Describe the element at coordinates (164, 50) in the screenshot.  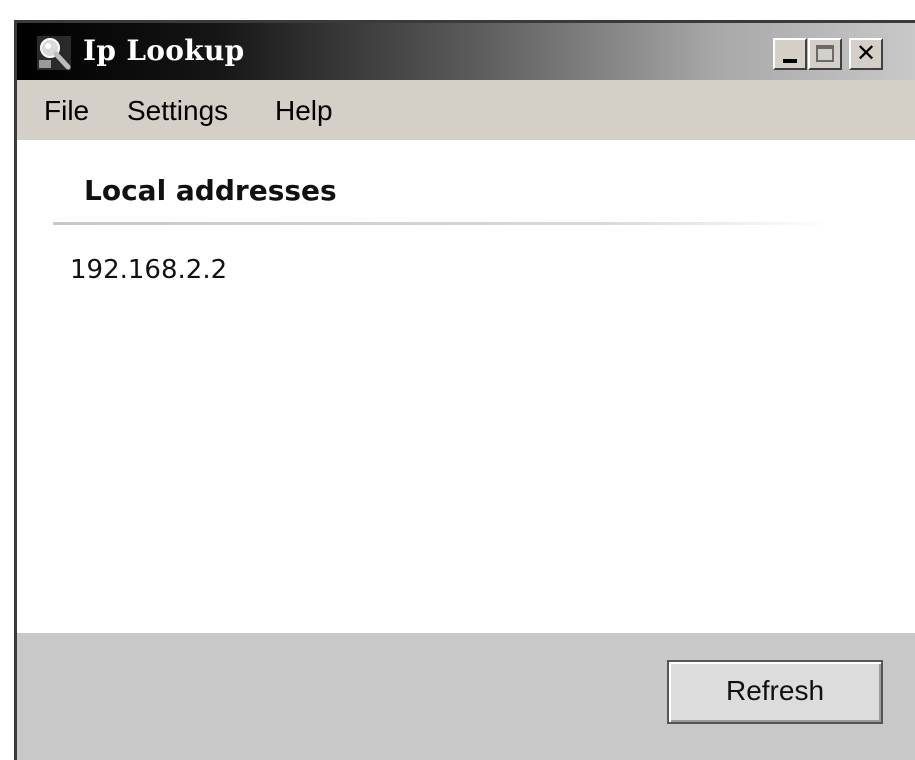
I see `window-title: Ip Lookup` at that location.